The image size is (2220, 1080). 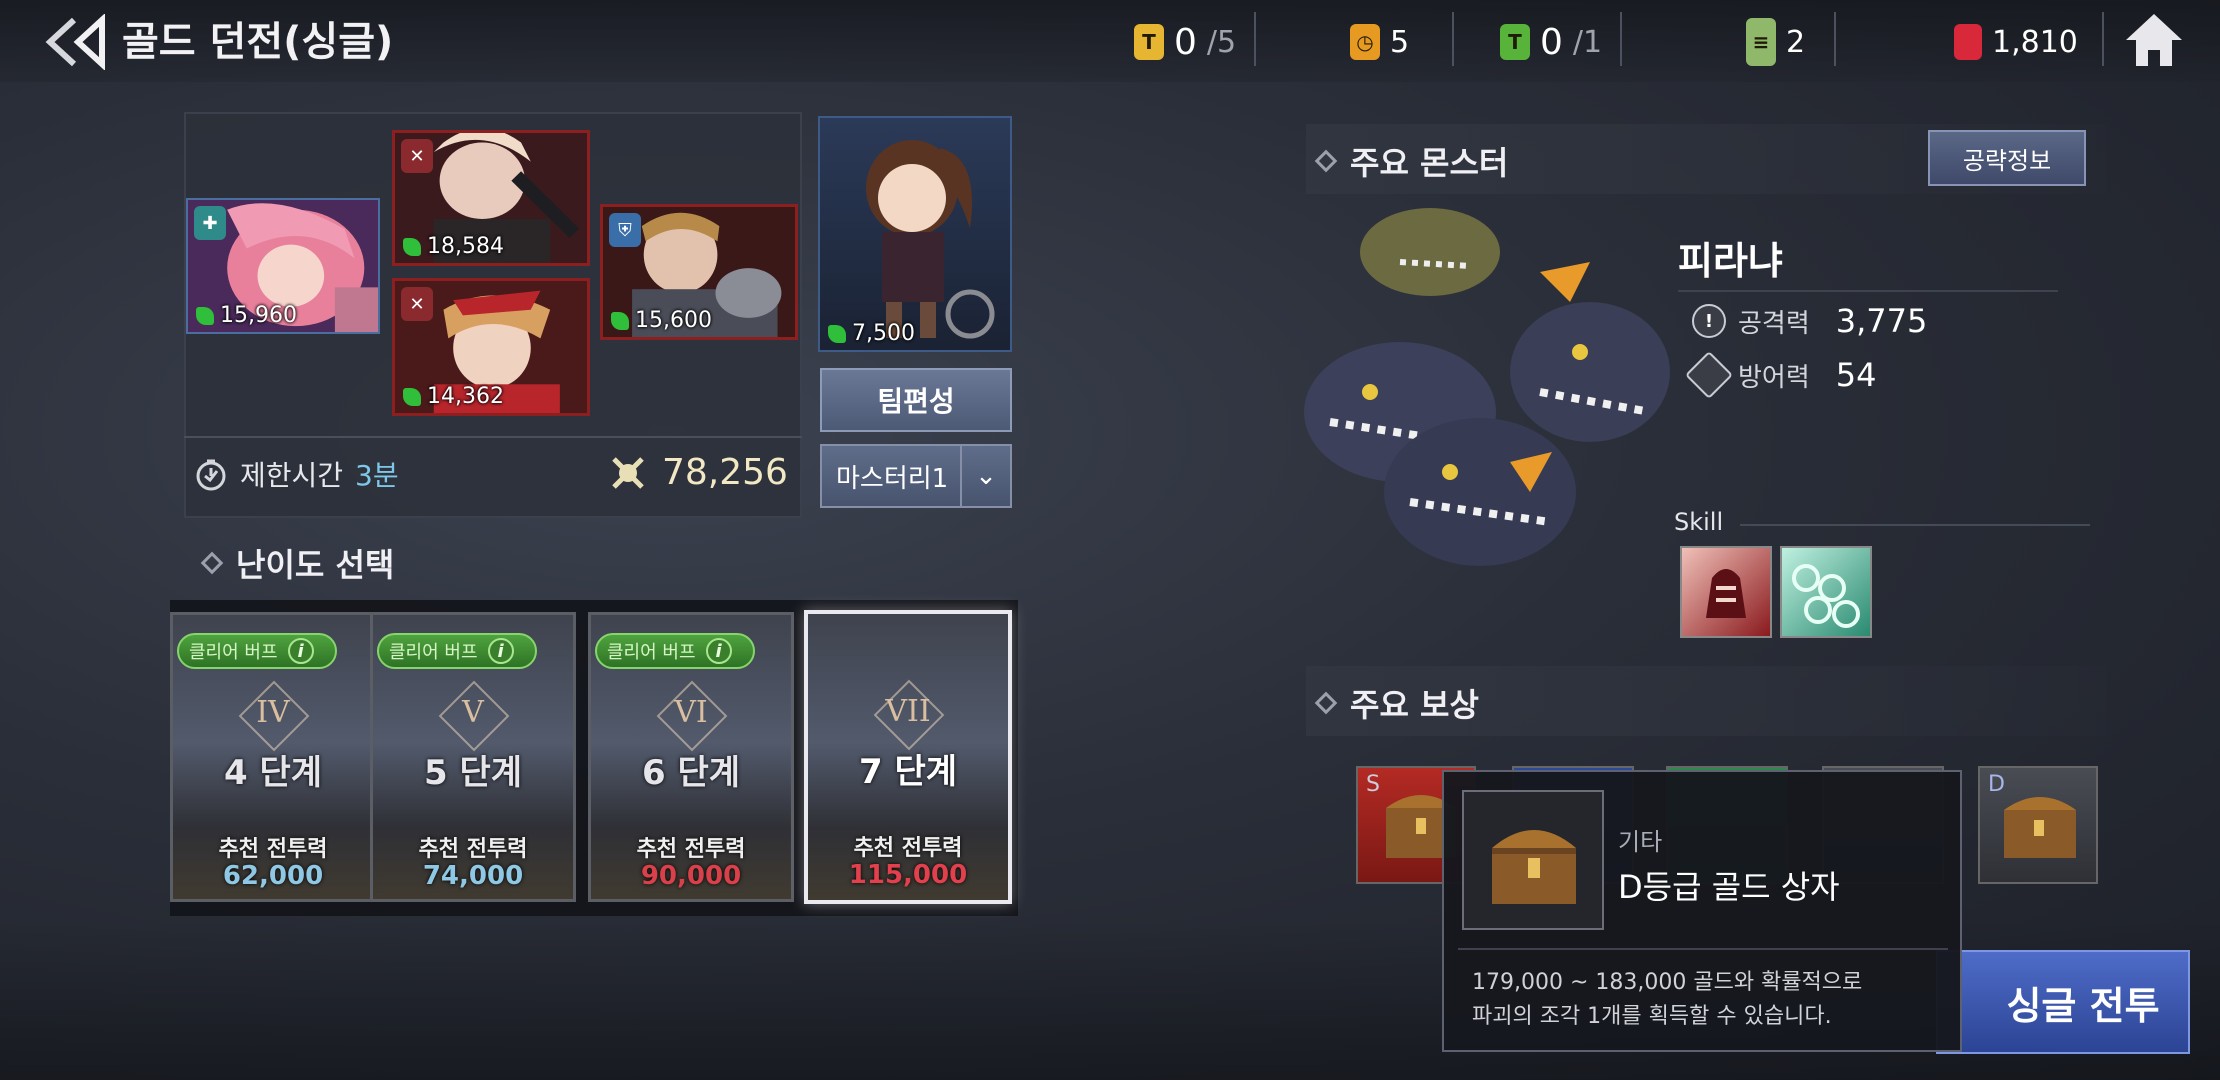 I want to click on healer-role-icon: ✚, so click(x=210, y=223).